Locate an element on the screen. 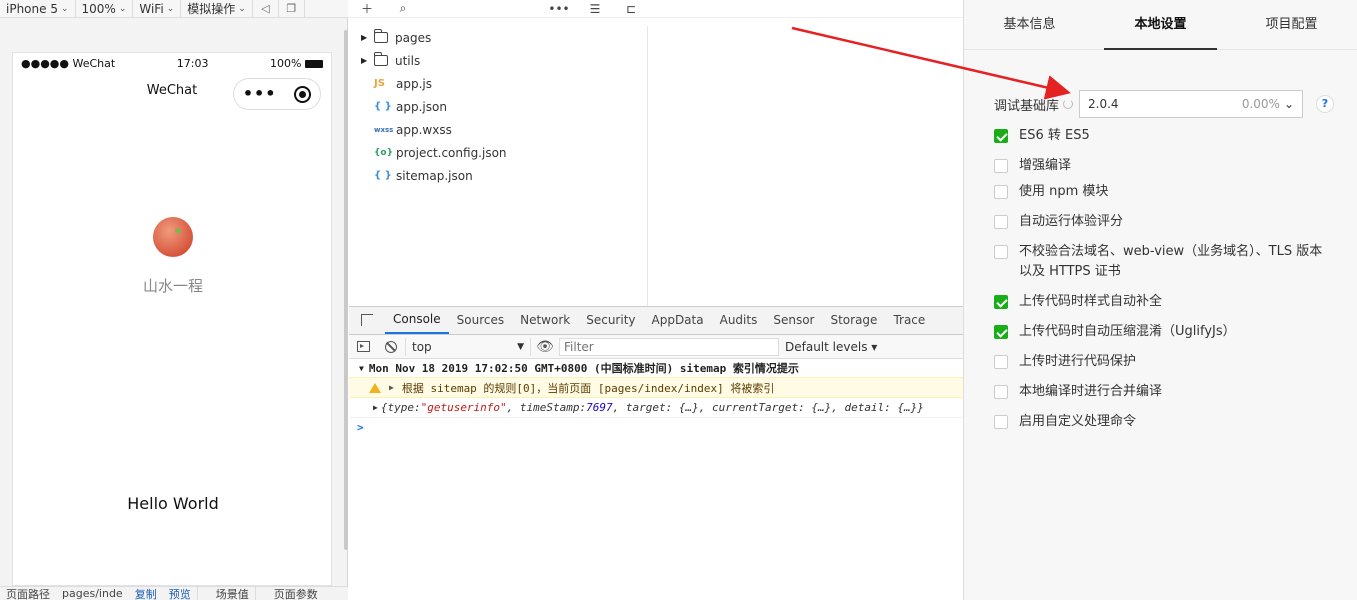  avatar is located at coordinates (173, 237).